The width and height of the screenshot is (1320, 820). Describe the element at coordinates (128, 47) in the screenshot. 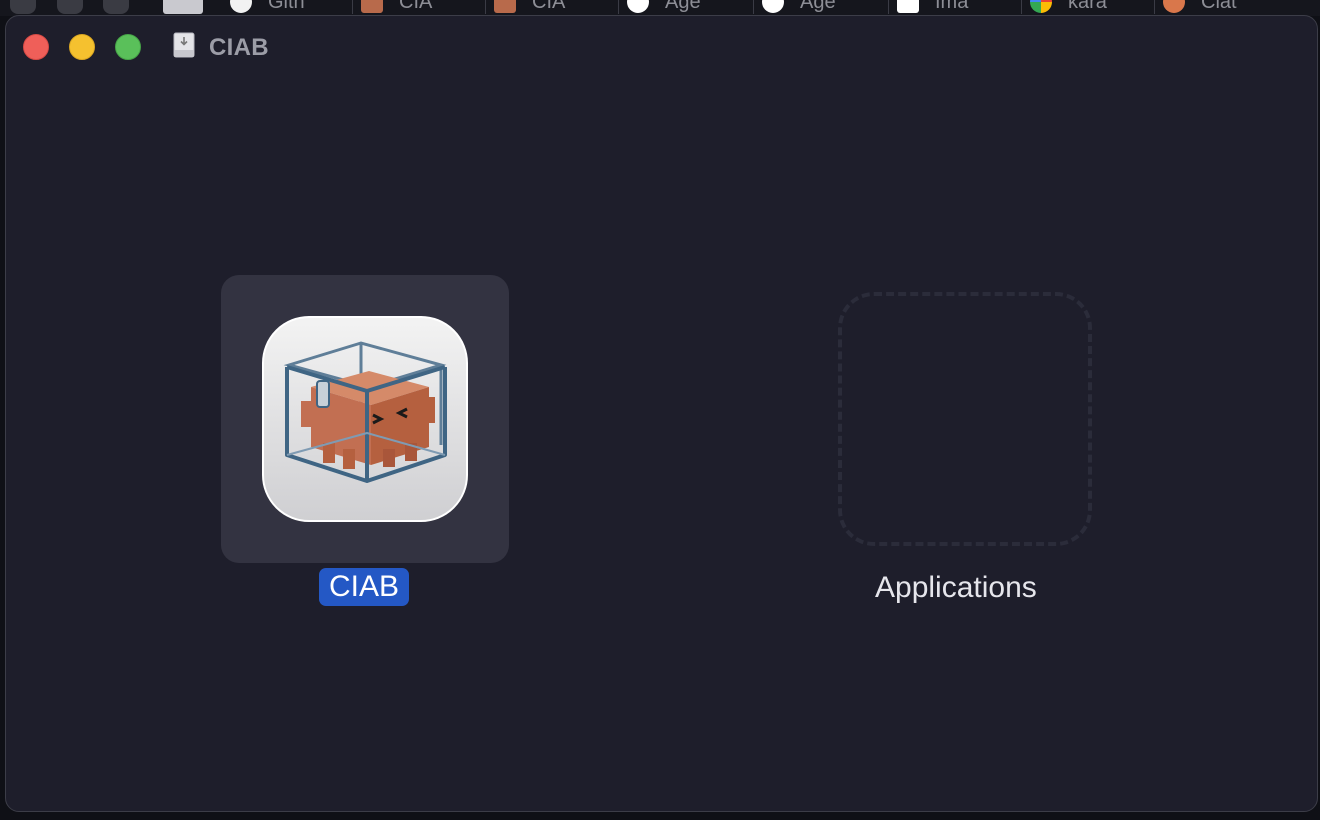

I see `zoom-button` at that location.